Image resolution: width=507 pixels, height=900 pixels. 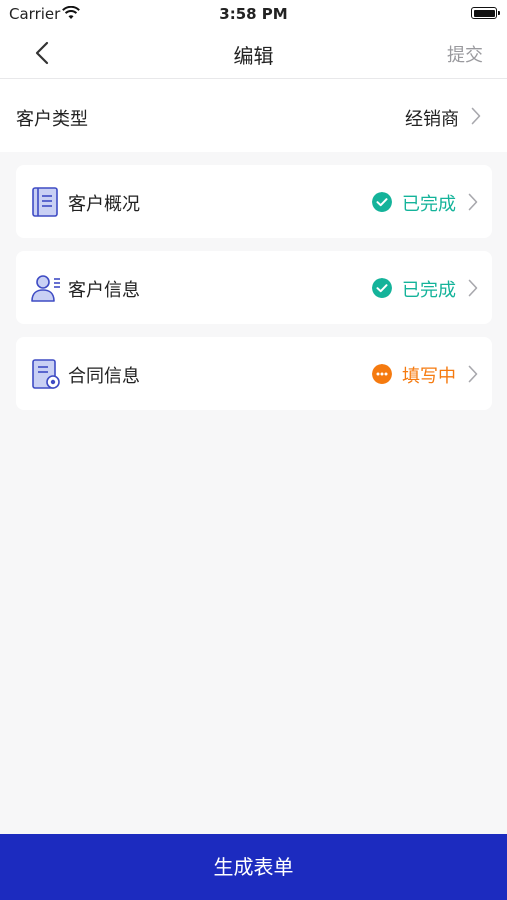 I want to click on status-text: 填写中, so click(x=429, y=376).